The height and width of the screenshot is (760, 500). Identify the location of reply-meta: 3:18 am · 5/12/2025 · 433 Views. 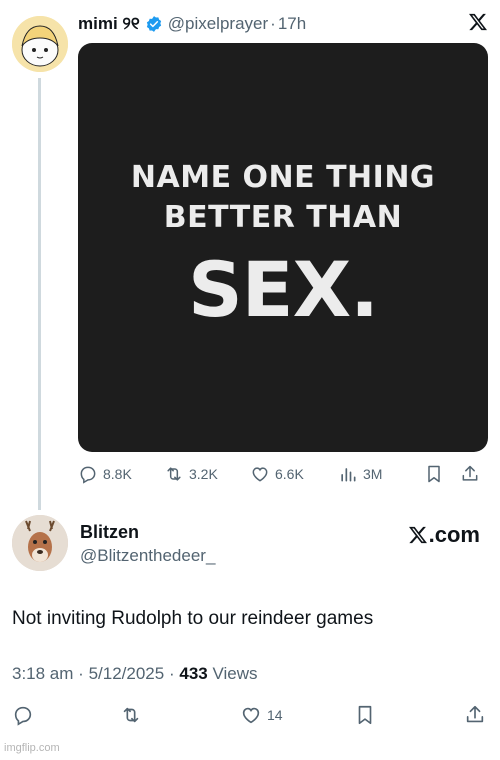
(135, 674).